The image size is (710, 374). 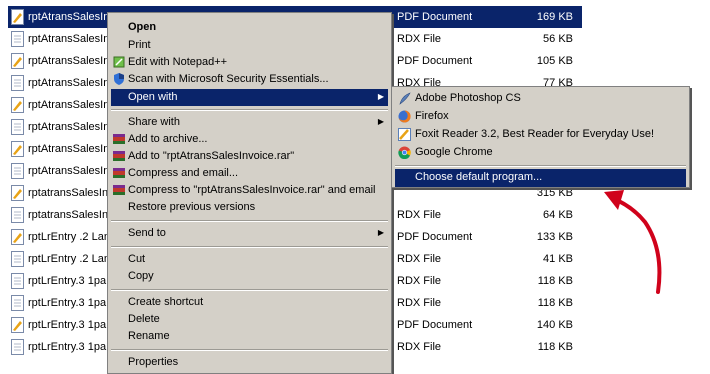 I want to click on menu-label: Add to "rptAtransSalesInvoice.rar", so click(x=211, y=156).